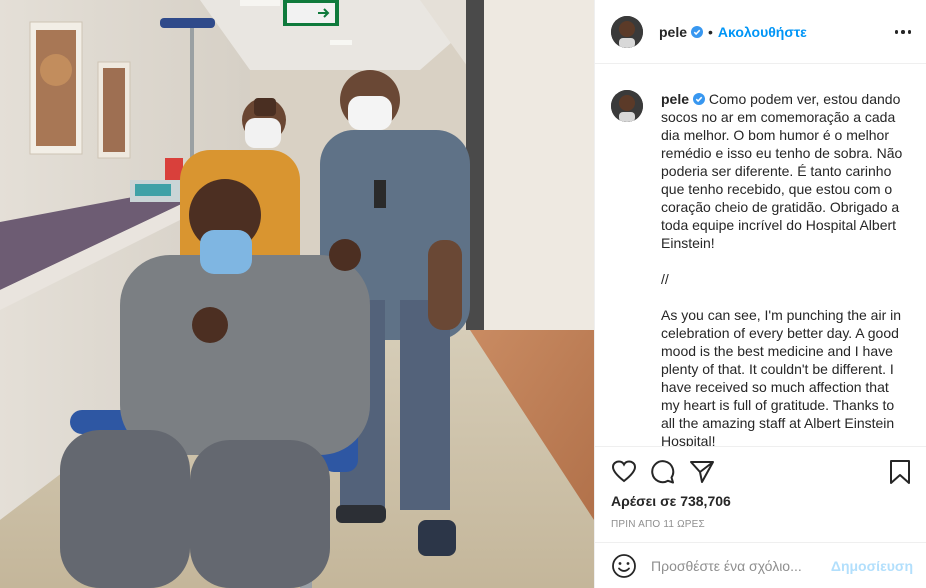 Image resolution: width=926 pixels, height=588 pixels. I want to click on likes-count: Αρέσει σε 738,706, so click(671, 501).